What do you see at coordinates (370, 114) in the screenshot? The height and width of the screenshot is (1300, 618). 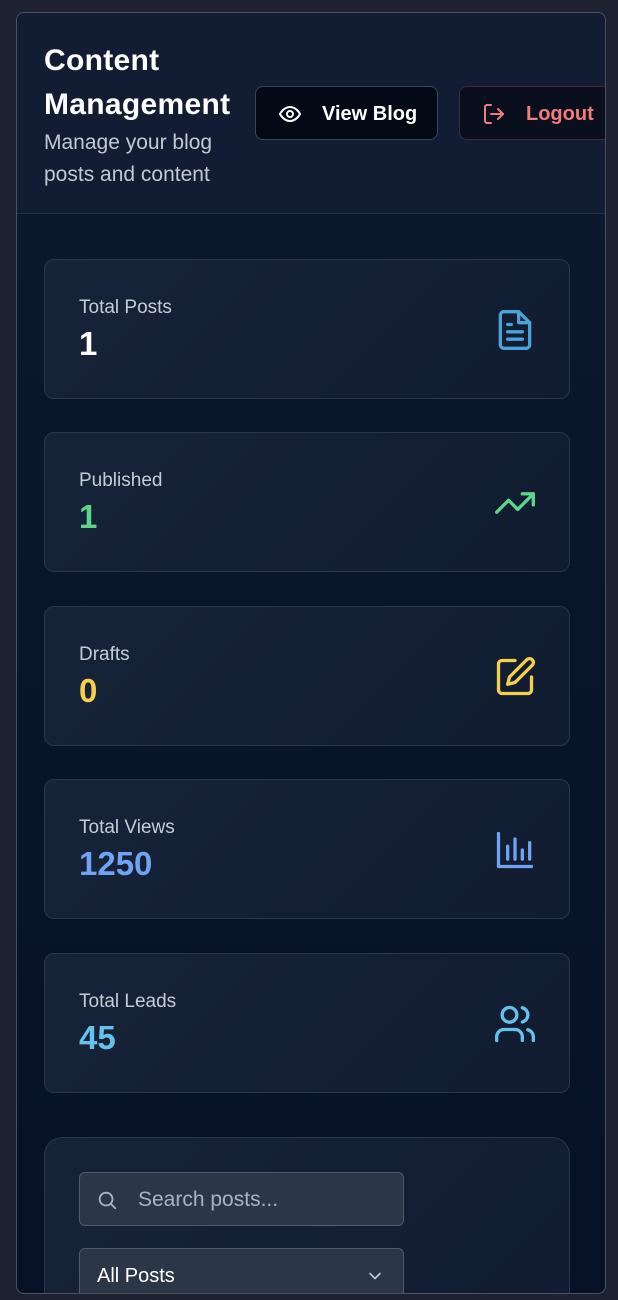 I see `view-blog-label: View Blog` at bounding box center [370, 114].